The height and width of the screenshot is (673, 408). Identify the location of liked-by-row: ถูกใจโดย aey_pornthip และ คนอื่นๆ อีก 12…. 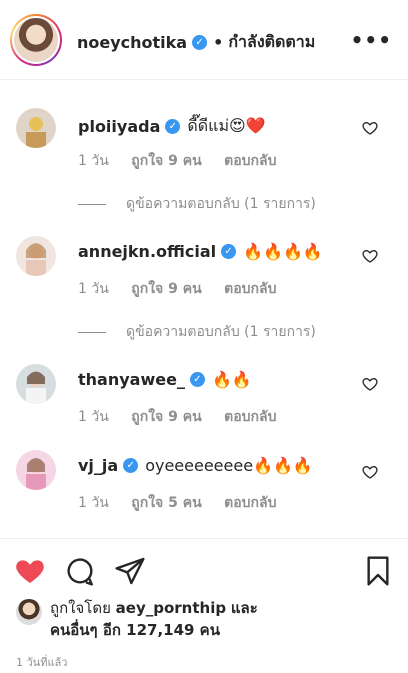
(137, 619).